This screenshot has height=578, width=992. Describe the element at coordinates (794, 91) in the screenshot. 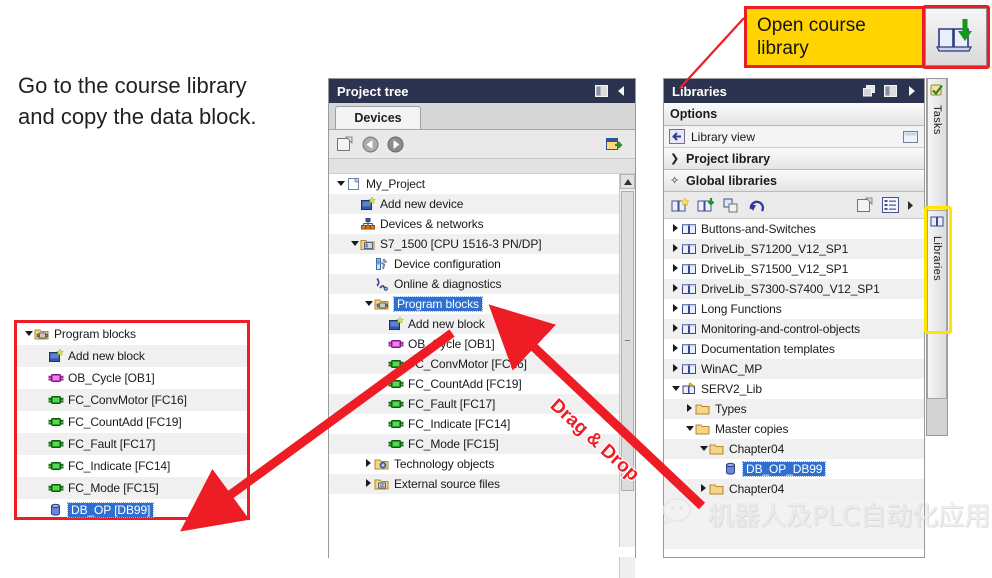

I see `libraries-titlebar: Libraries` at that location.